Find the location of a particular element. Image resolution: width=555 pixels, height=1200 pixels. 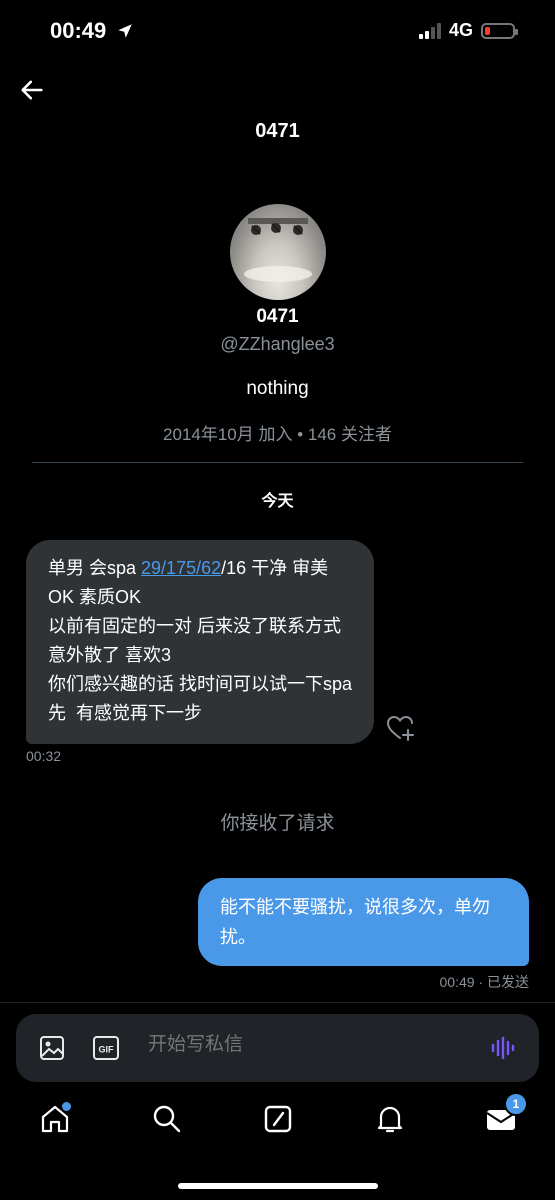

status-indicators: 4G is located at coordinates (468, 30).